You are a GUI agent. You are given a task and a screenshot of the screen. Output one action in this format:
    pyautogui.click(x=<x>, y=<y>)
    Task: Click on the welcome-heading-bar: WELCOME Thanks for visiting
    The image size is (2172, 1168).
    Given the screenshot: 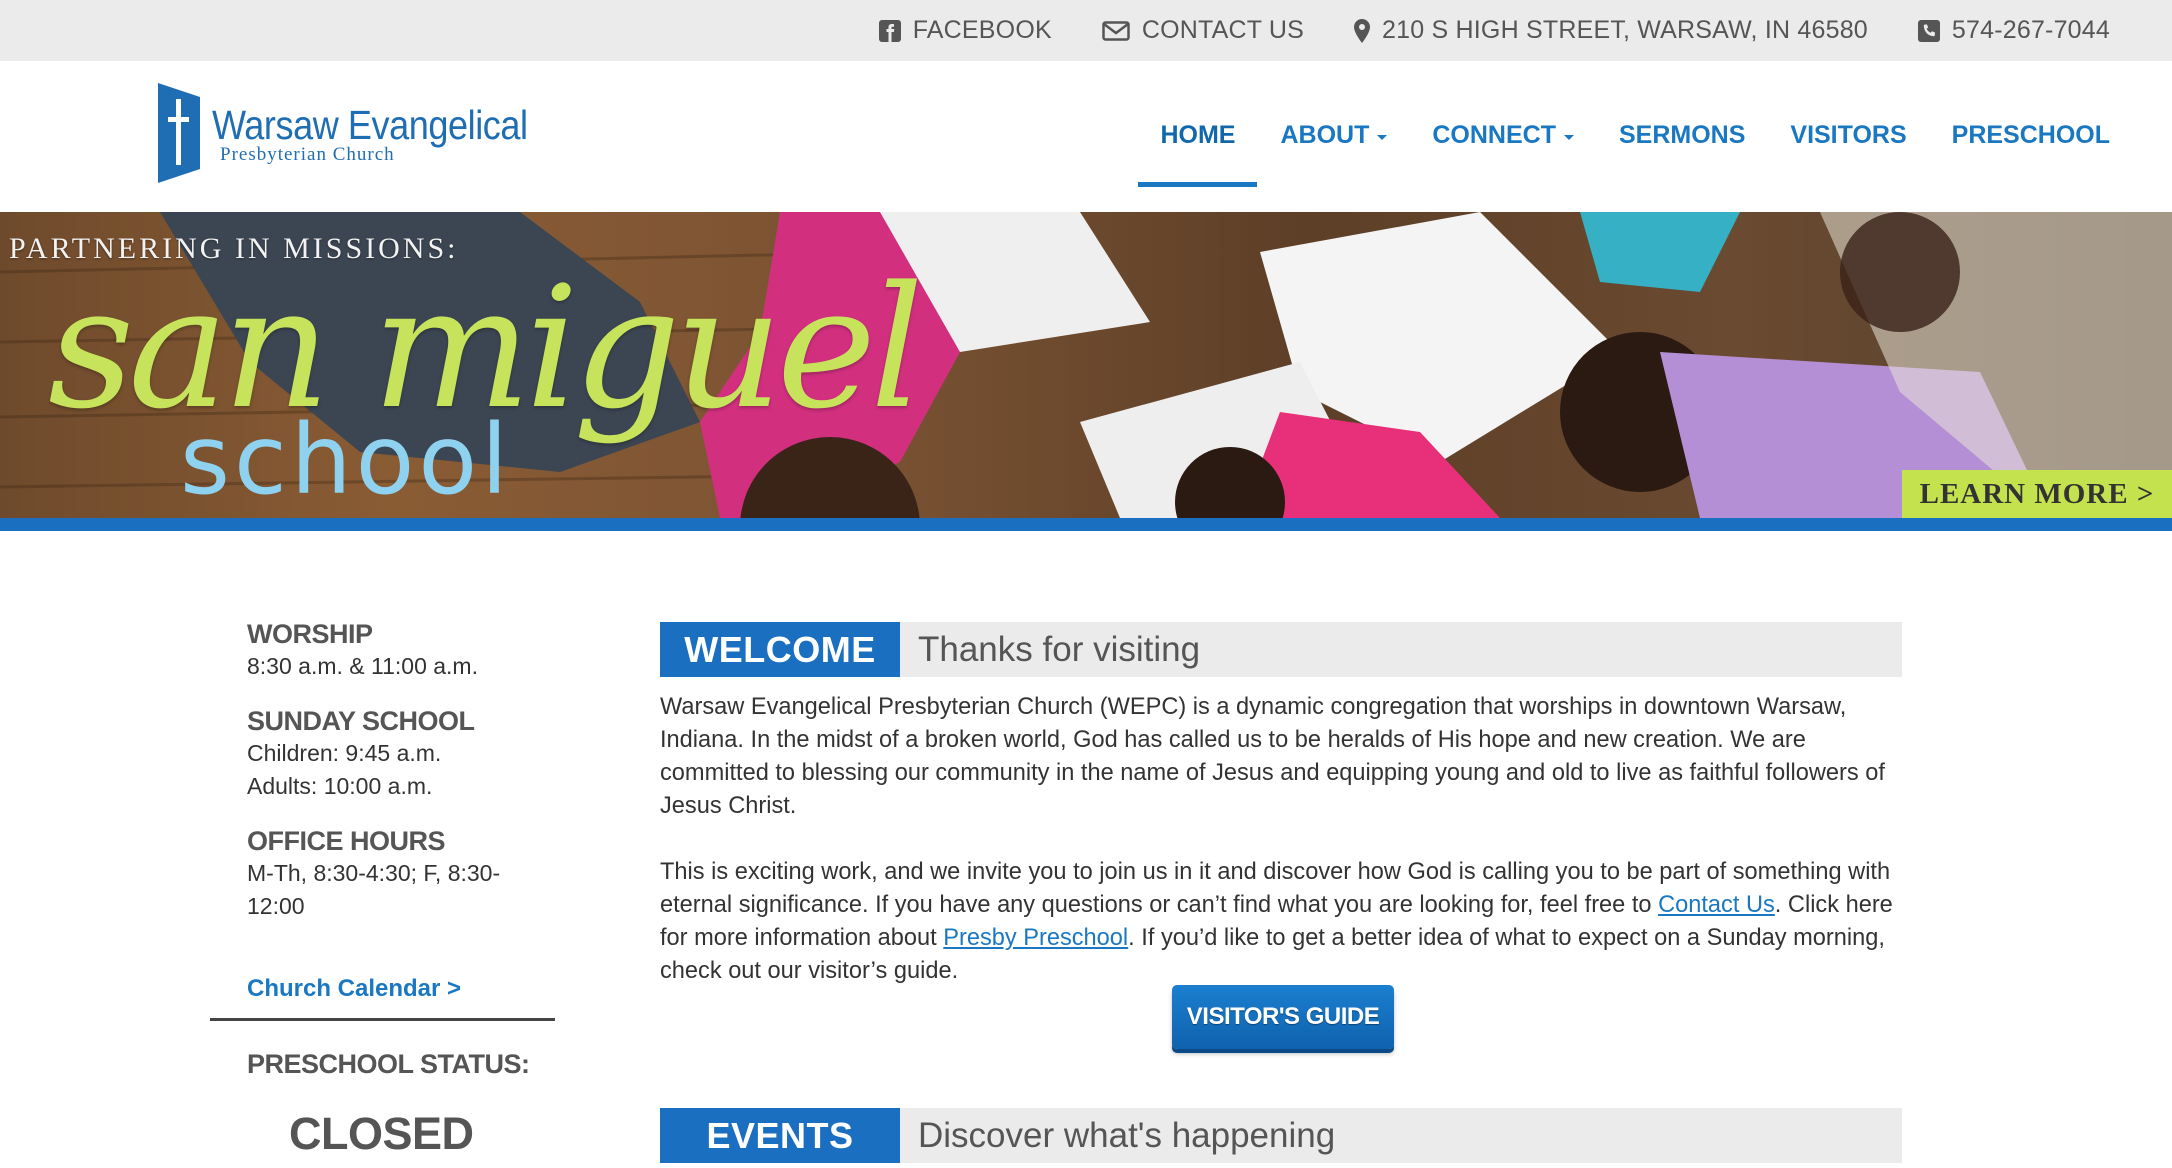 What is the action you would take?
    pyautogui.click(x=1281, y=649)
    